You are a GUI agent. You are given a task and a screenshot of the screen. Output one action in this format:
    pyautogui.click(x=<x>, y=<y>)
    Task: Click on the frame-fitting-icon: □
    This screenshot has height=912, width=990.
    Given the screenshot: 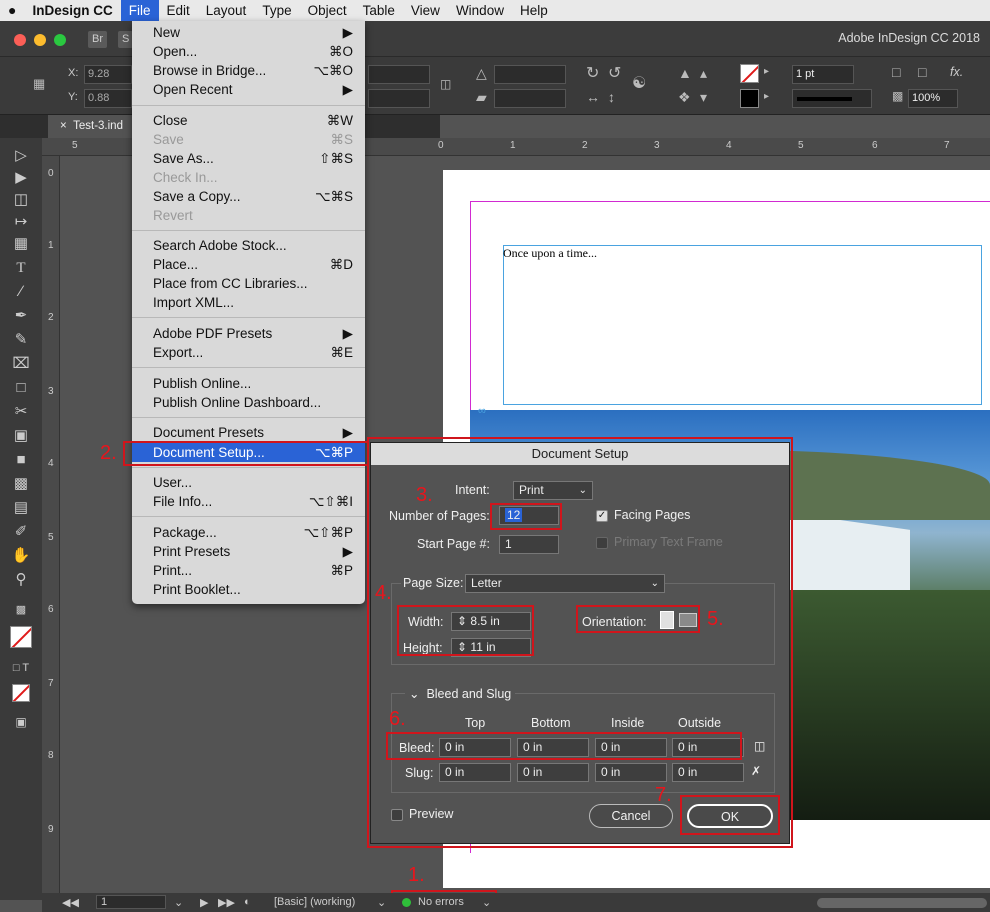 What is the action you would take?
    pyautogui.click(x=896, y=72)
    